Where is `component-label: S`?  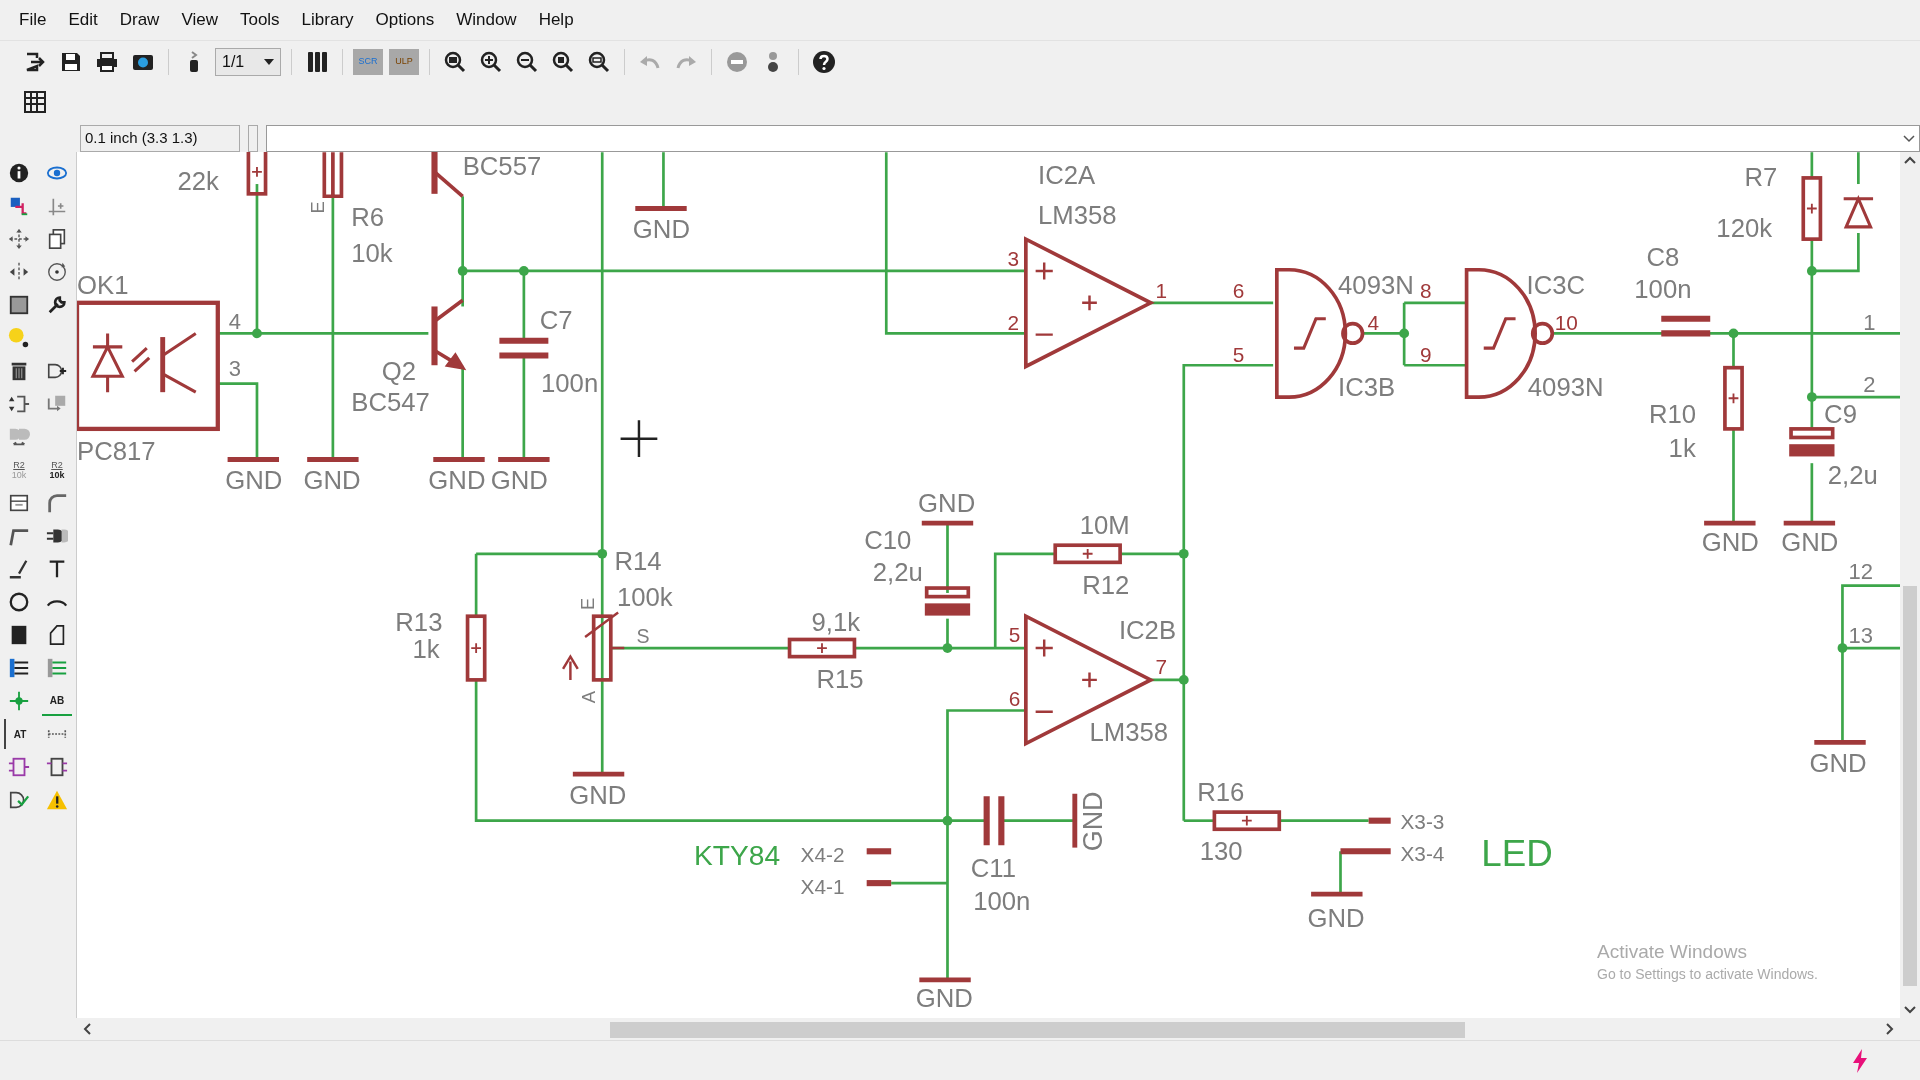
component-label: S is located at coordinates (643, 636).